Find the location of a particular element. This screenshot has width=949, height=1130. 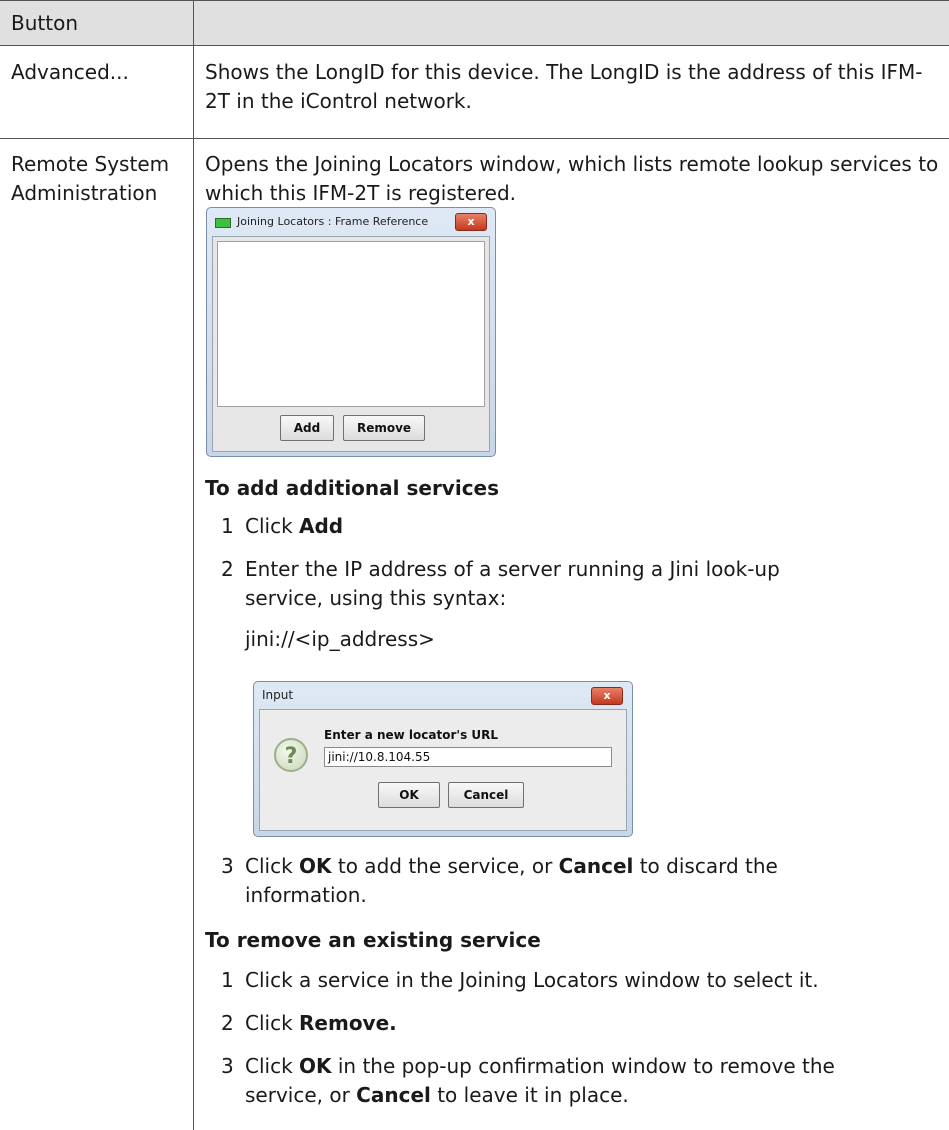

step-text: to discard the is located at coordinates (705, 866).